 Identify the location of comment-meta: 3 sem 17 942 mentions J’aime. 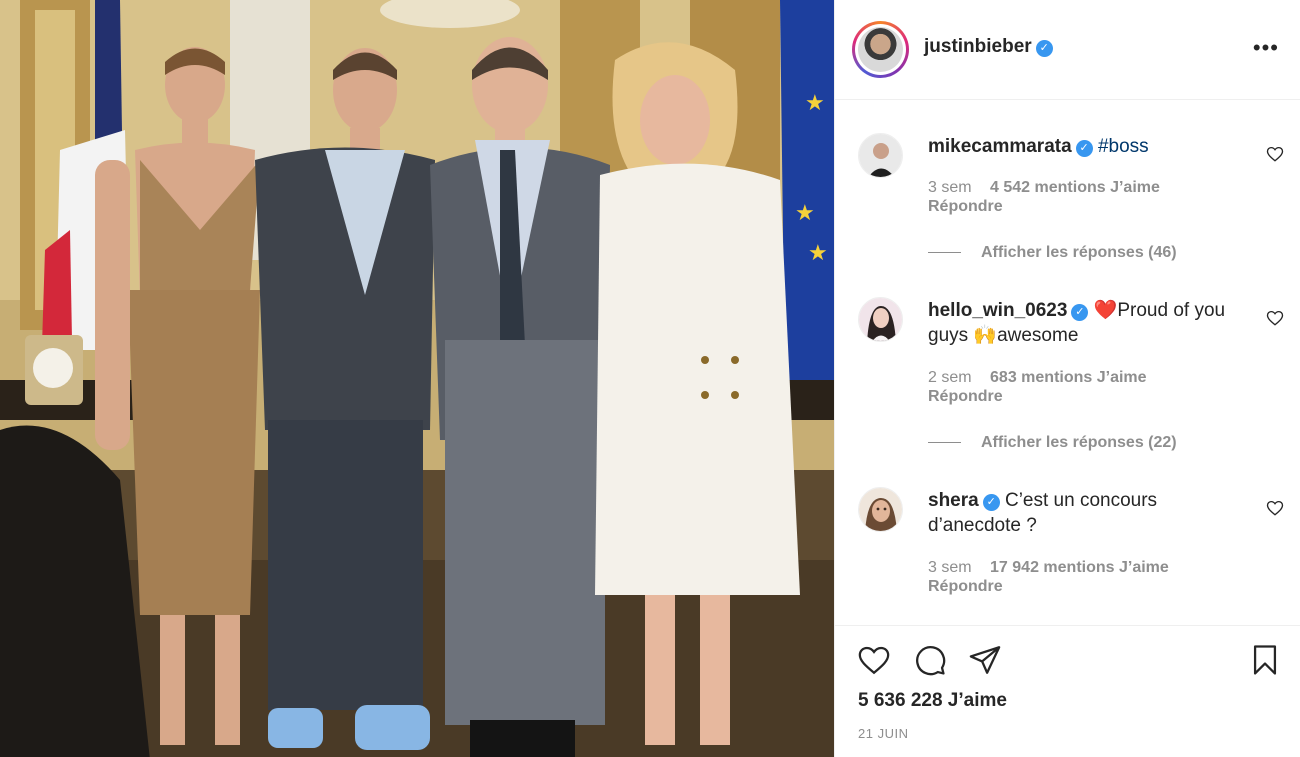
(1048, 568).